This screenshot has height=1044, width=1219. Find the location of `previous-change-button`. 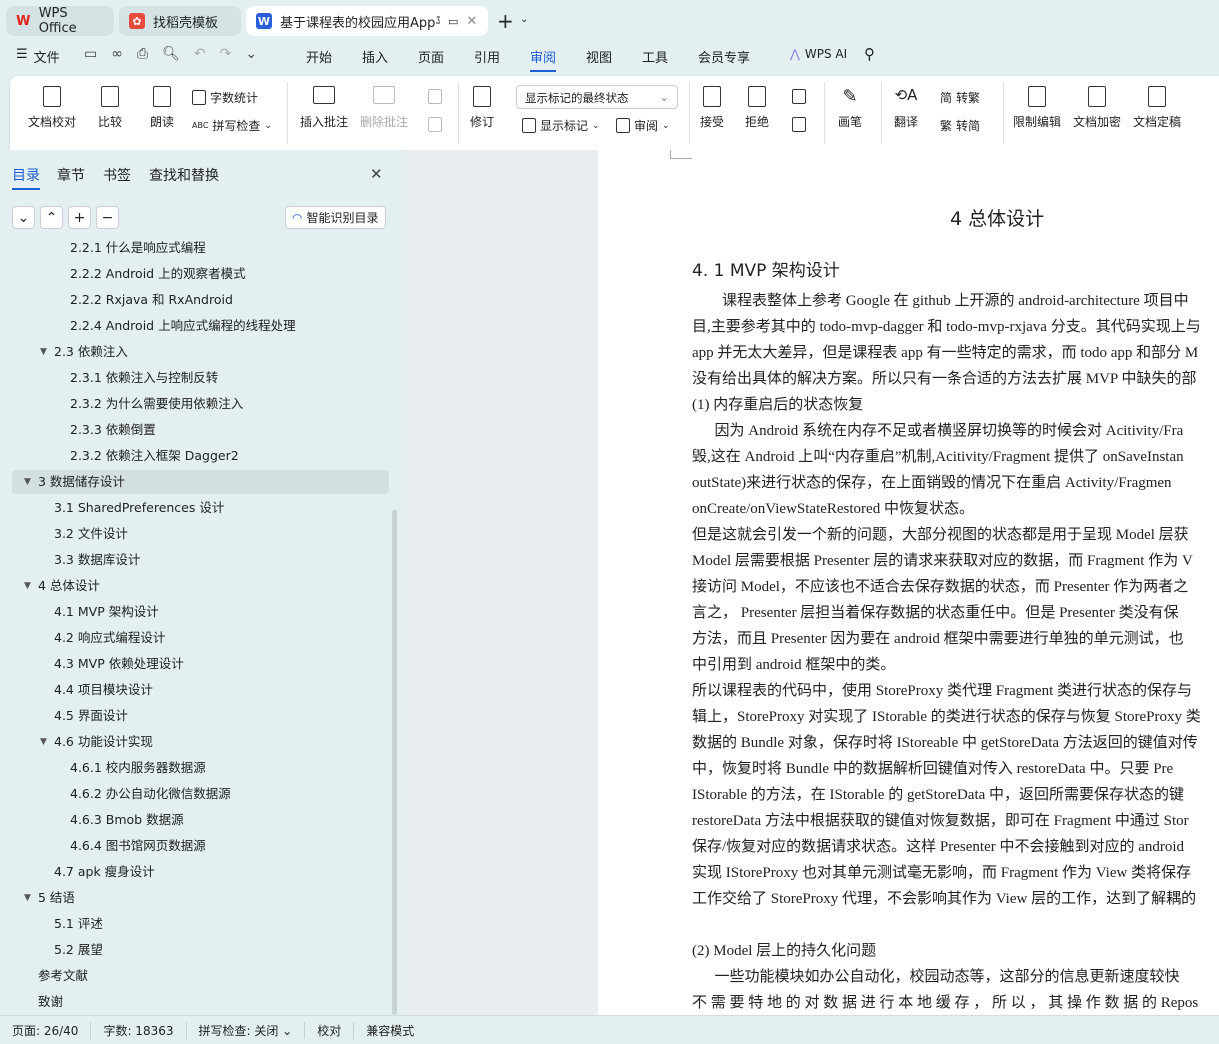

previous-change-button is located at coordinates (799, 96).